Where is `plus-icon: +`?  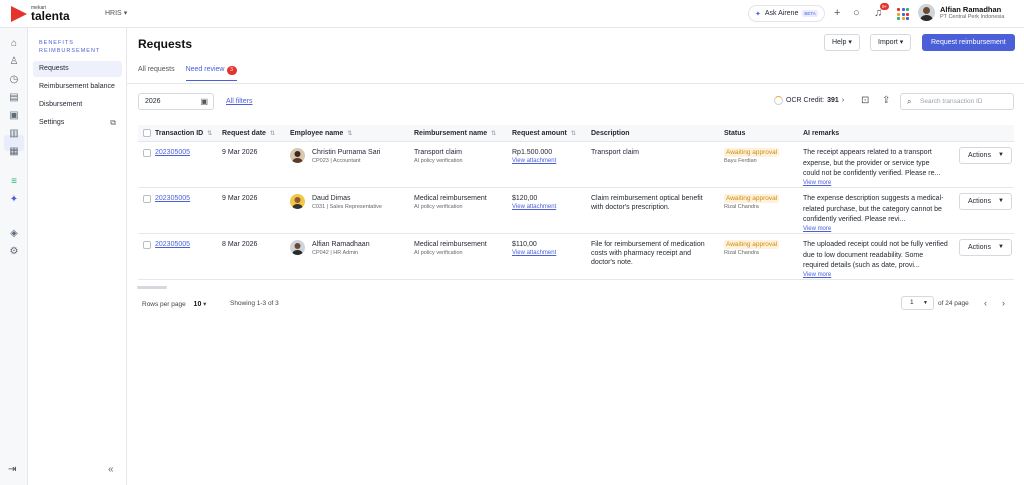 plus-icon: + is located at coordinates (837, 13).